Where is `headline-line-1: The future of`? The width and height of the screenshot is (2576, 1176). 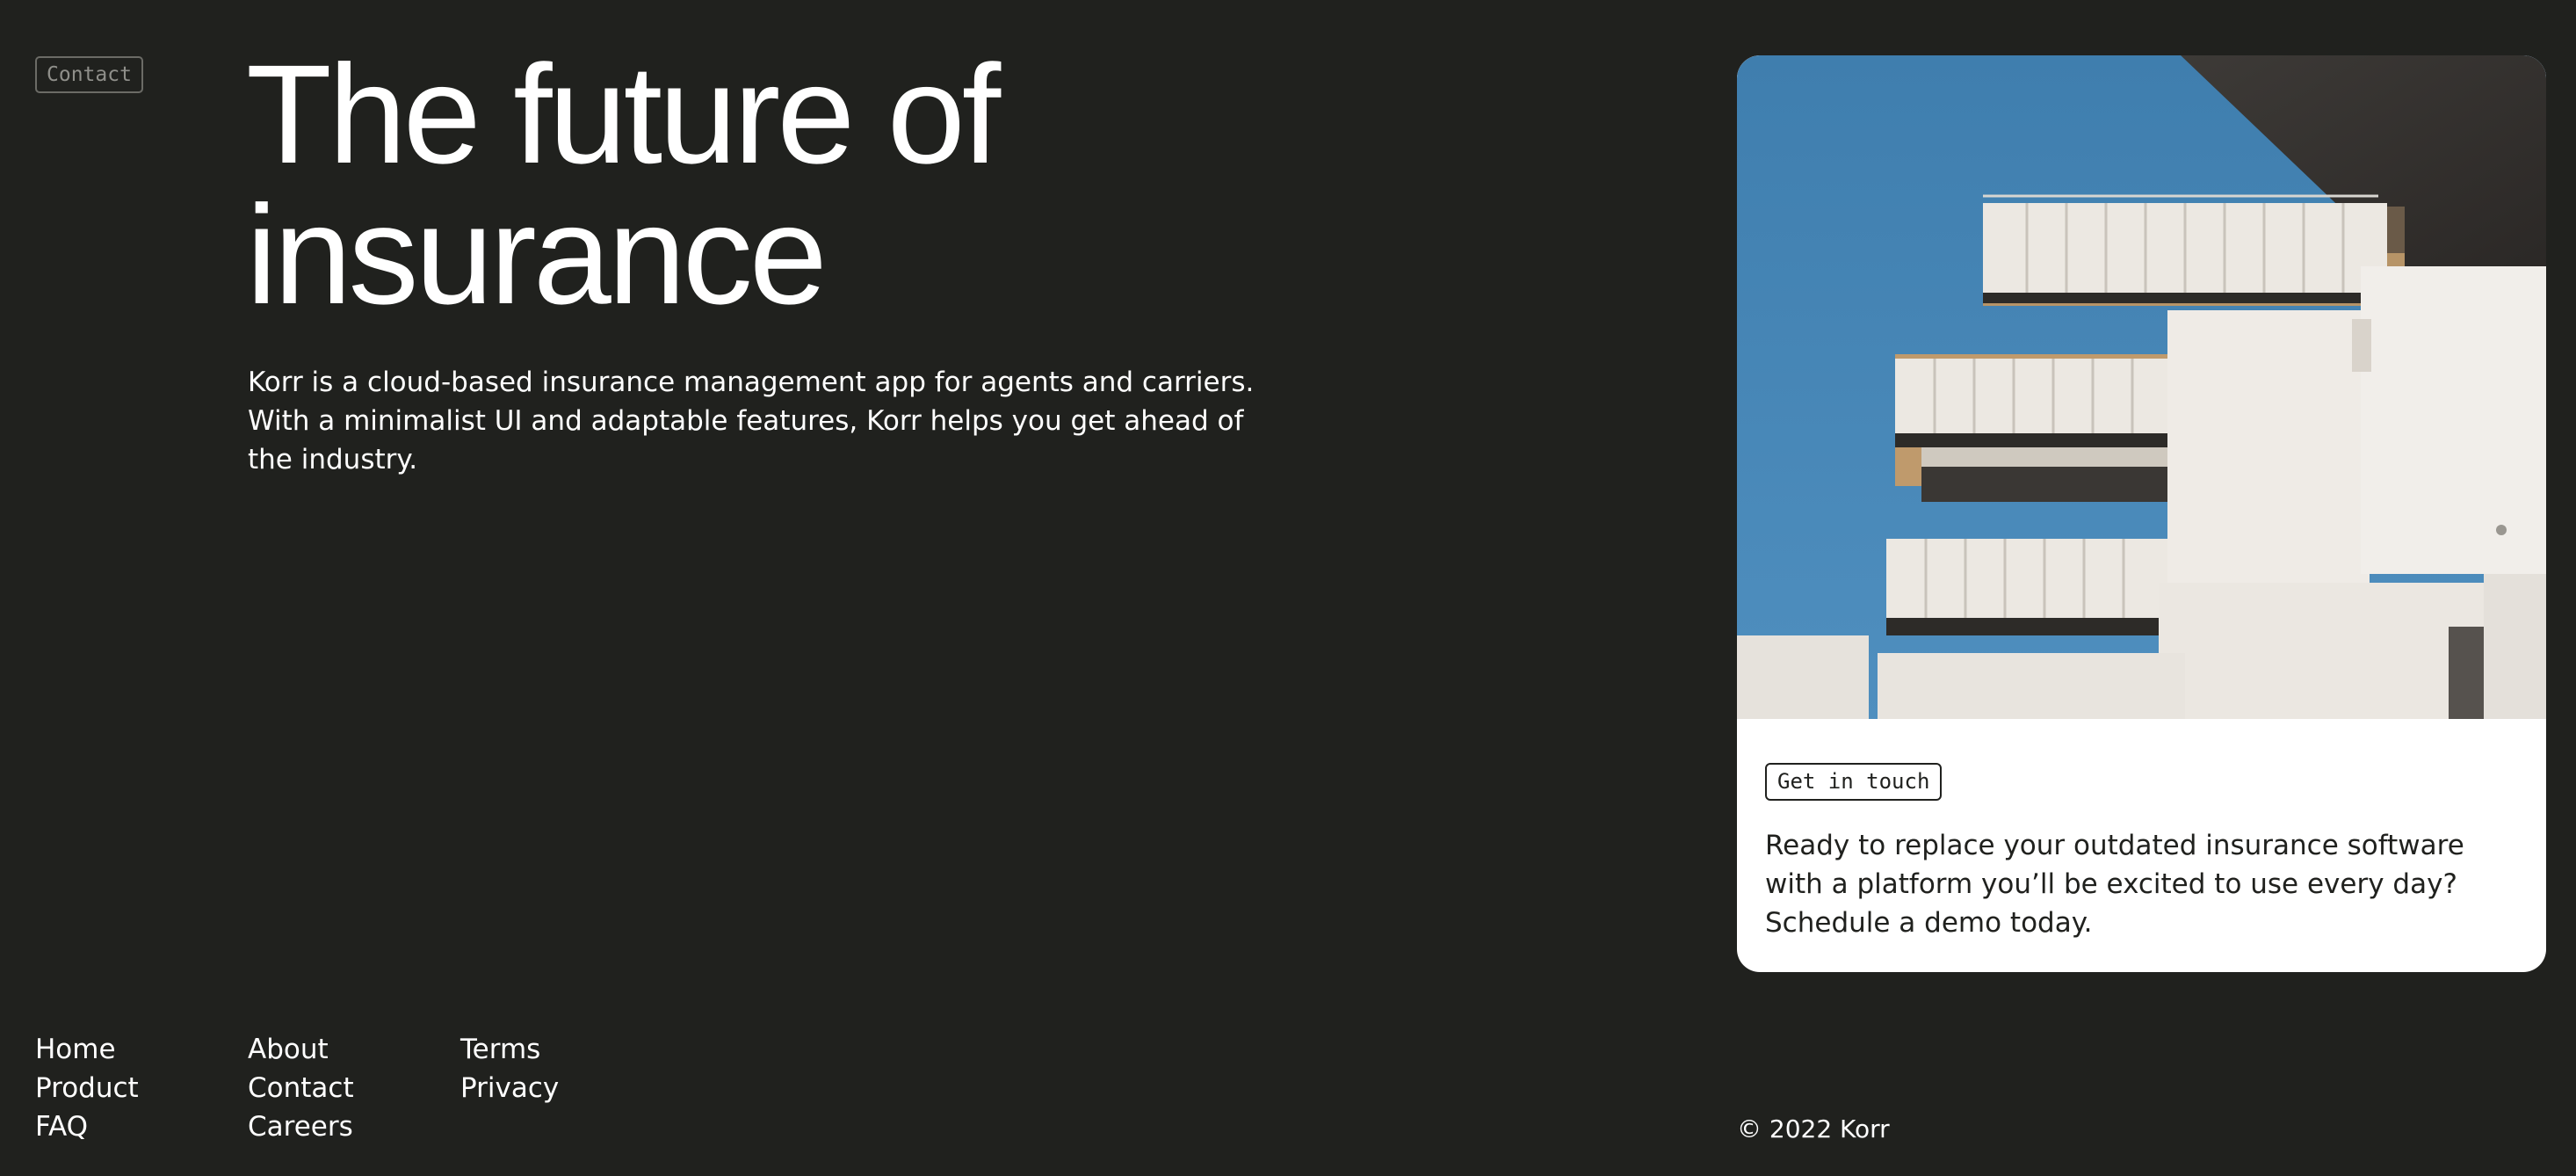
headline-line-1: The future of is located at coordinates (623, 113).